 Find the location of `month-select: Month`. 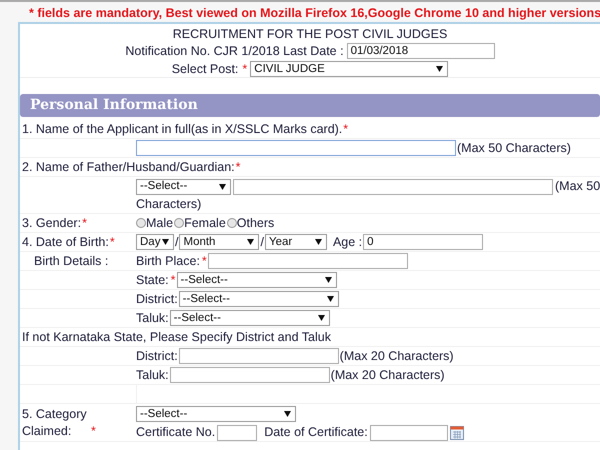

month-select: Month is located at coordinates (219, 242).